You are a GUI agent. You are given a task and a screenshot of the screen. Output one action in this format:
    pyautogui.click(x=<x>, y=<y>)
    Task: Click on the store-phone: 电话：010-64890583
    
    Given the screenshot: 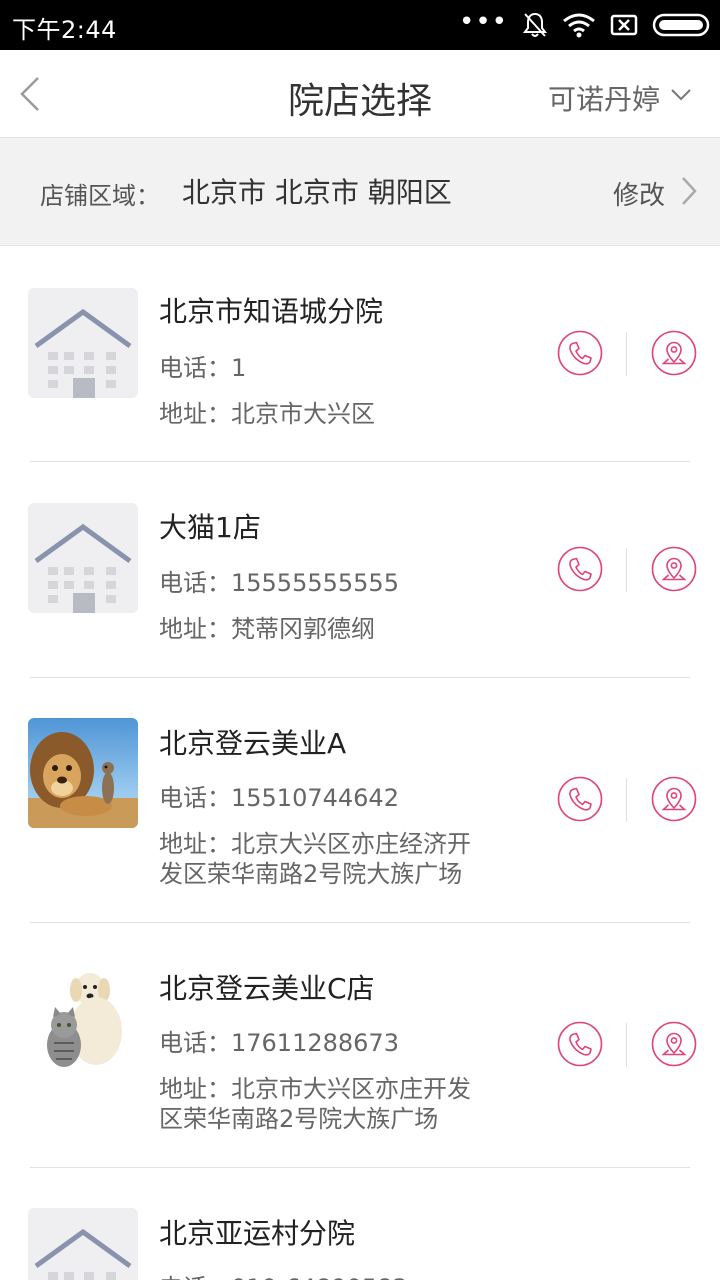 What is the action you would take?
    pyautogui.click(x=283, y=1276)
    